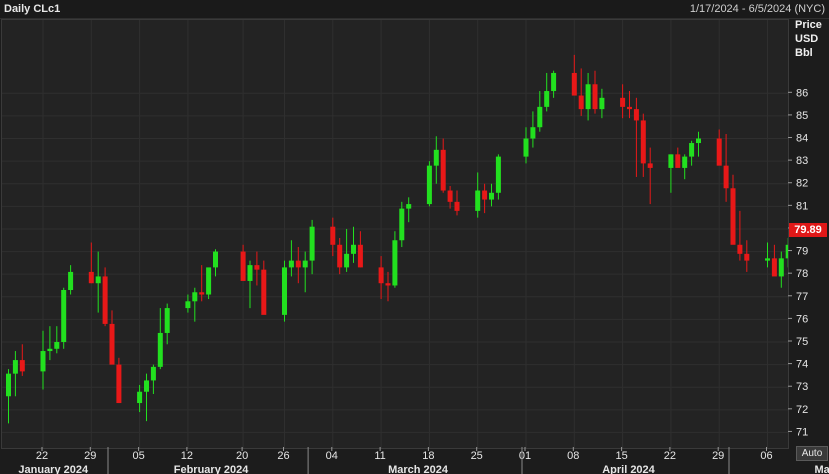 The height and width of the screenshot is (474, 829). Describe the element at coordinates (807, 39) in the screenshot. I see `currency-label: USD` at that location.